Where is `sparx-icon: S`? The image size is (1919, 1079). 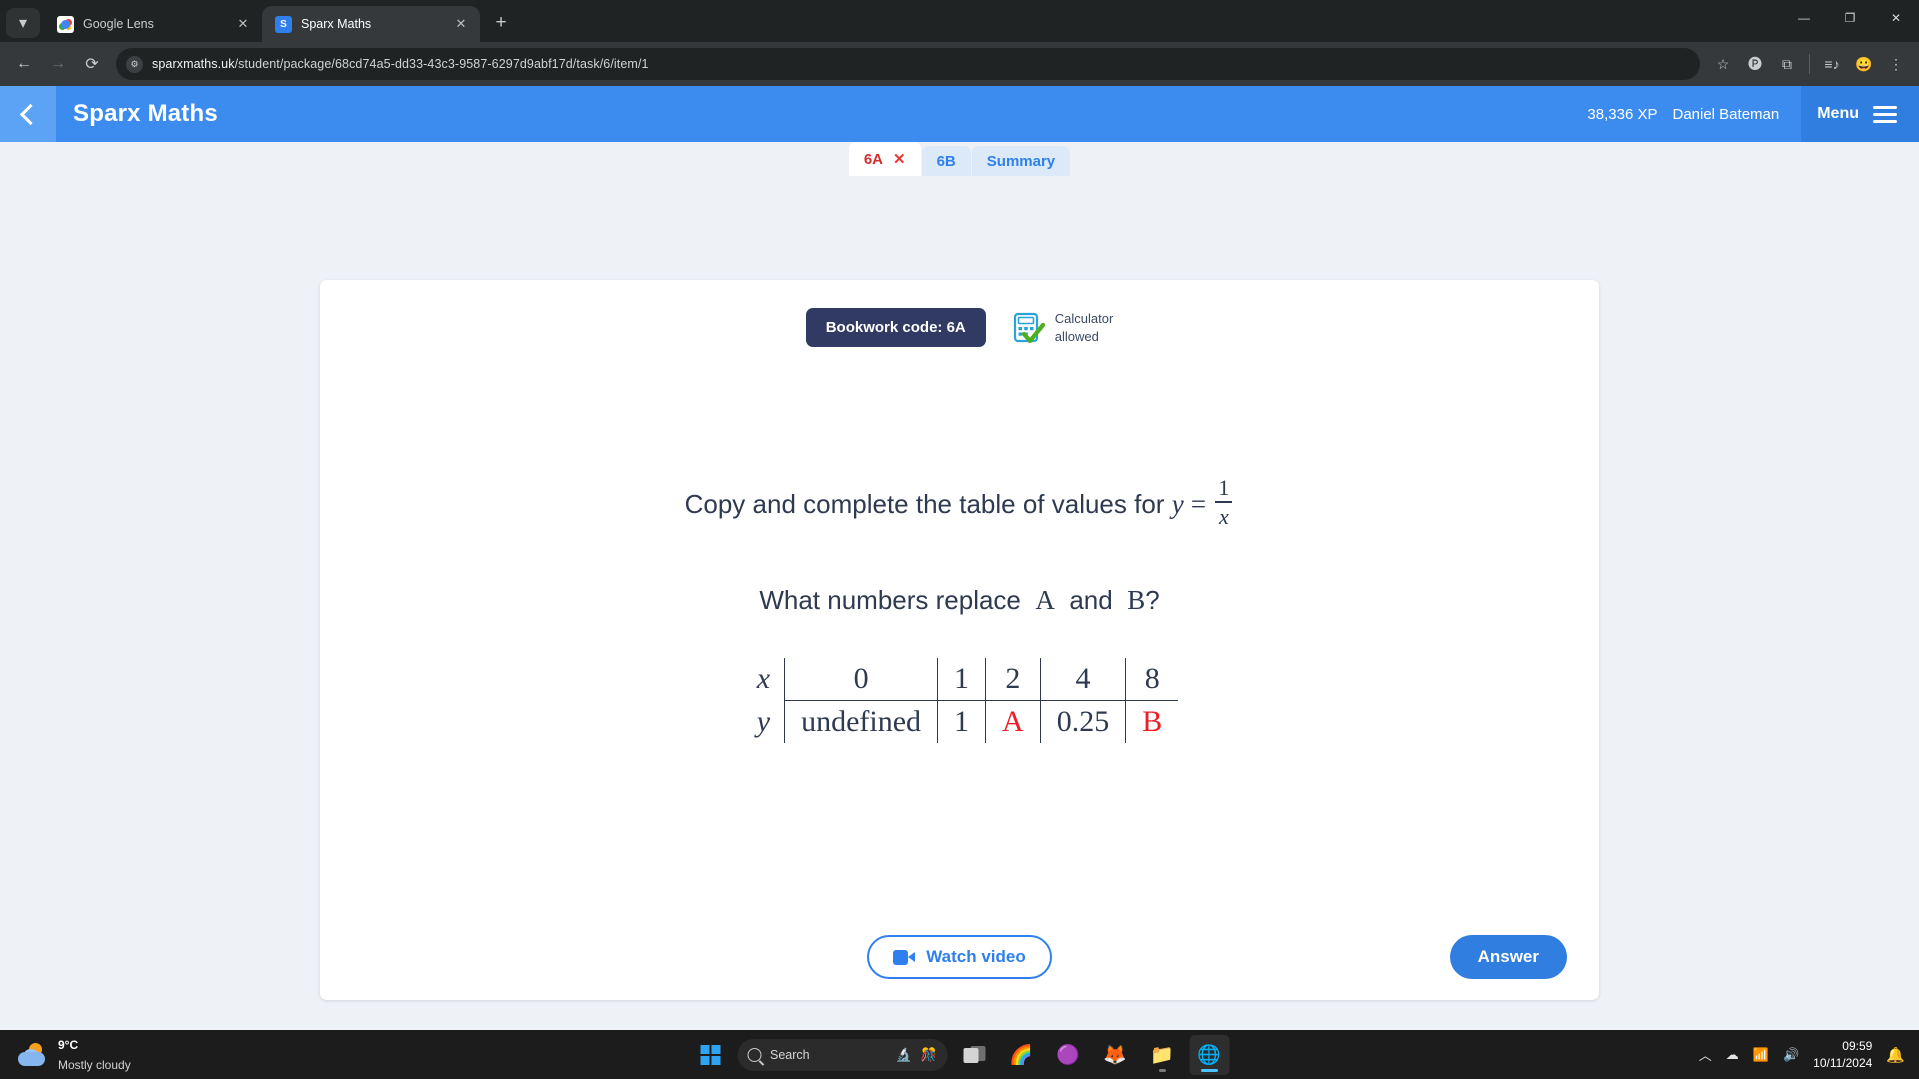 sparx-icon: S is located at coordinates (283, 24).